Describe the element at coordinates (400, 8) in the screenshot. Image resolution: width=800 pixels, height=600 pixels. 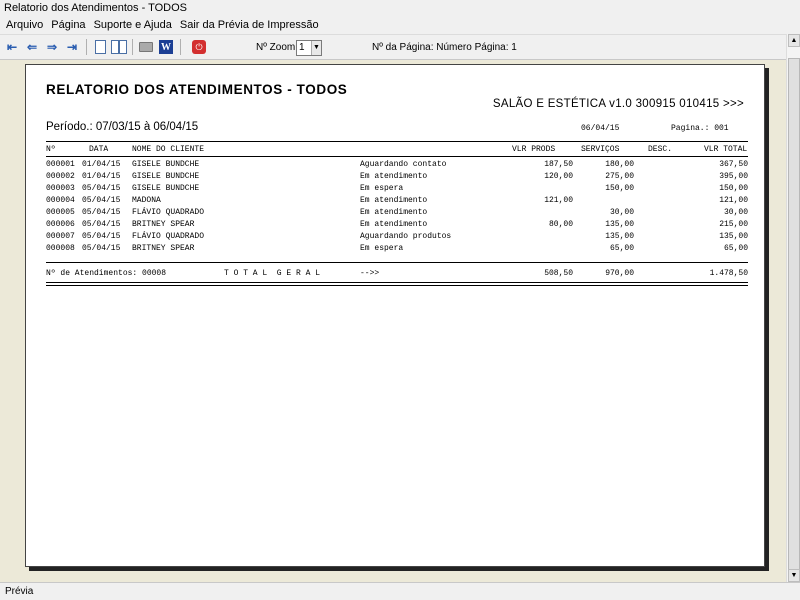
I see `window-title: Relatorio dos Atendimentos - TODOS` at that location.